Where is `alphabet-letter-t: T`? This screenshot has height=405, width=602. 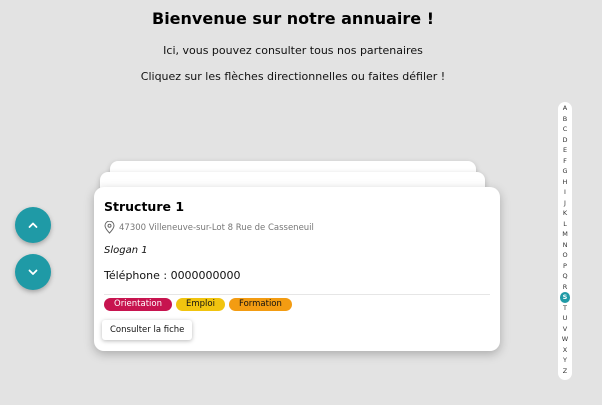
alphabet-letter-t: T is located at coordinates (565, 308).